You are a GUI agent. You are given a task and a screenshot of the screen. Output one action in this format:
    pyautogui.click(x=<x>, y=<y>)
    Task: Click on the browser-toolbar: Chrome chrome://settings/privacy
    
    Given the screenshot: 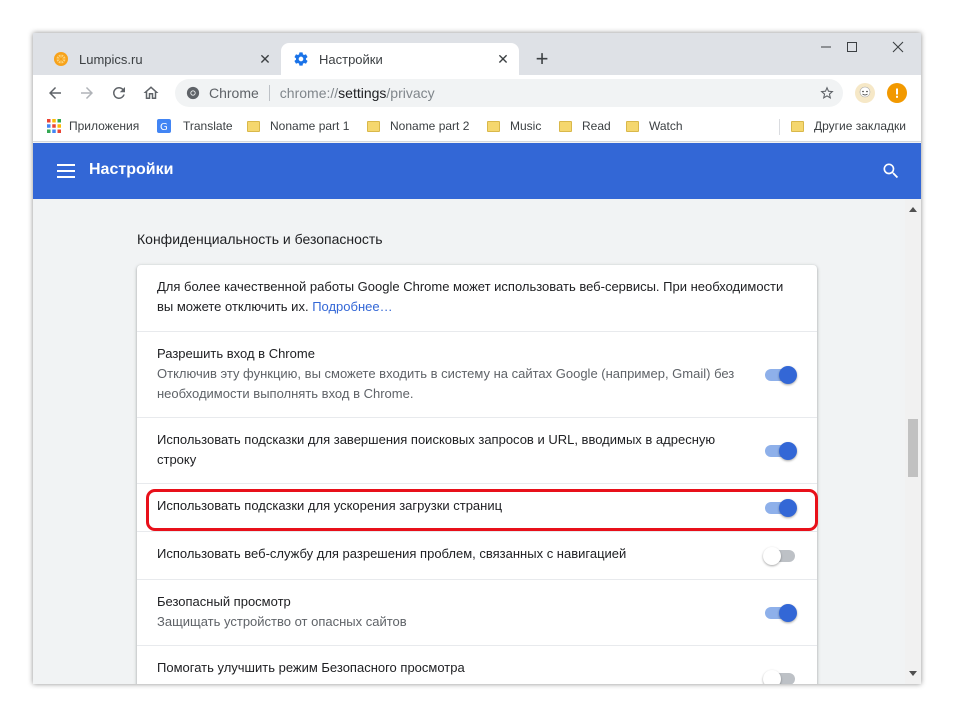 What is the action you would take?
    pyautogui.click(x=477, y=93)
    